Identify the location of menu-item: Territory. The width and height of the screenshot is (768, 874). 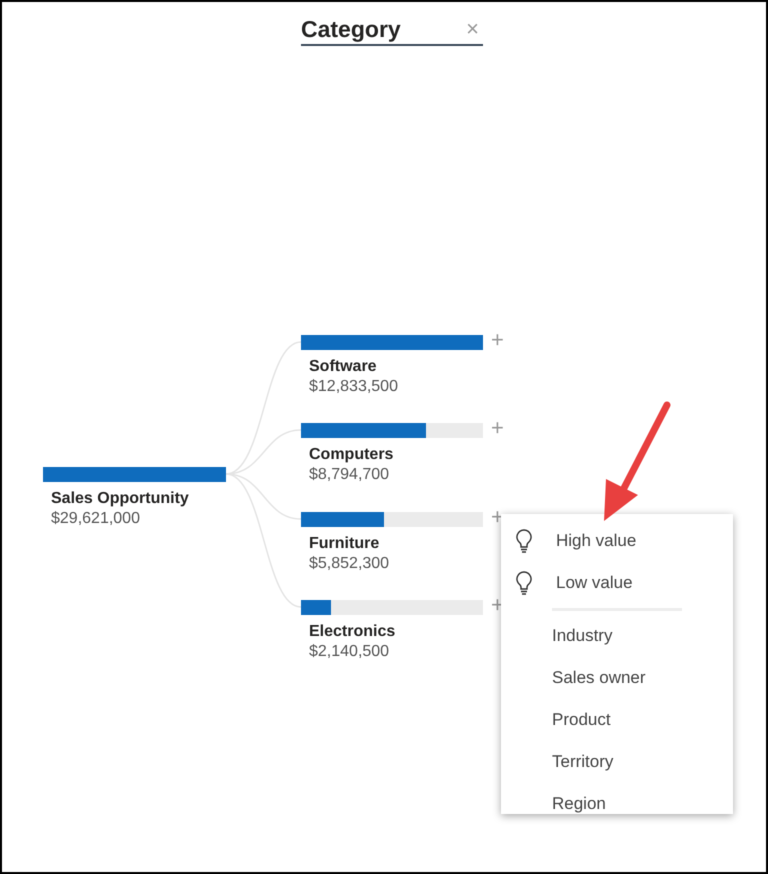
(583, 762).